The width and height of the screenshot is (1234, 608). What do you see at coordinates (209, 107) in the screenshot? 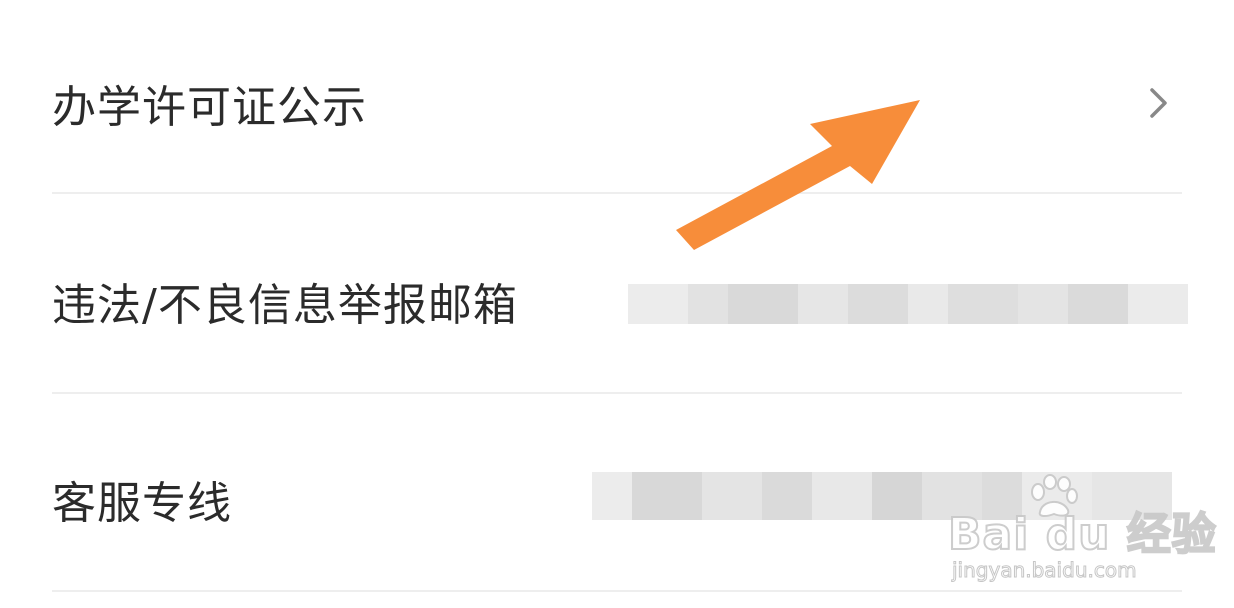
I see `row-label: 办学许可证公示` at bounding box center [209, 107].